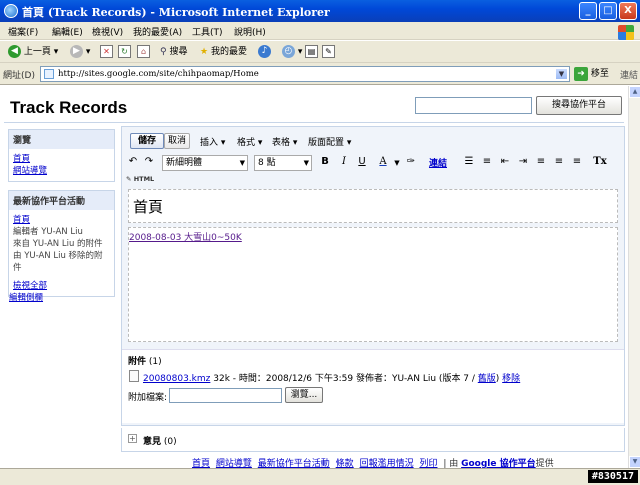 The height and width of the screenshot is (485, 640). Describe the element at coordinates (577, 161) in the screenshot. I see `align-right-icon: ≡` at that location.